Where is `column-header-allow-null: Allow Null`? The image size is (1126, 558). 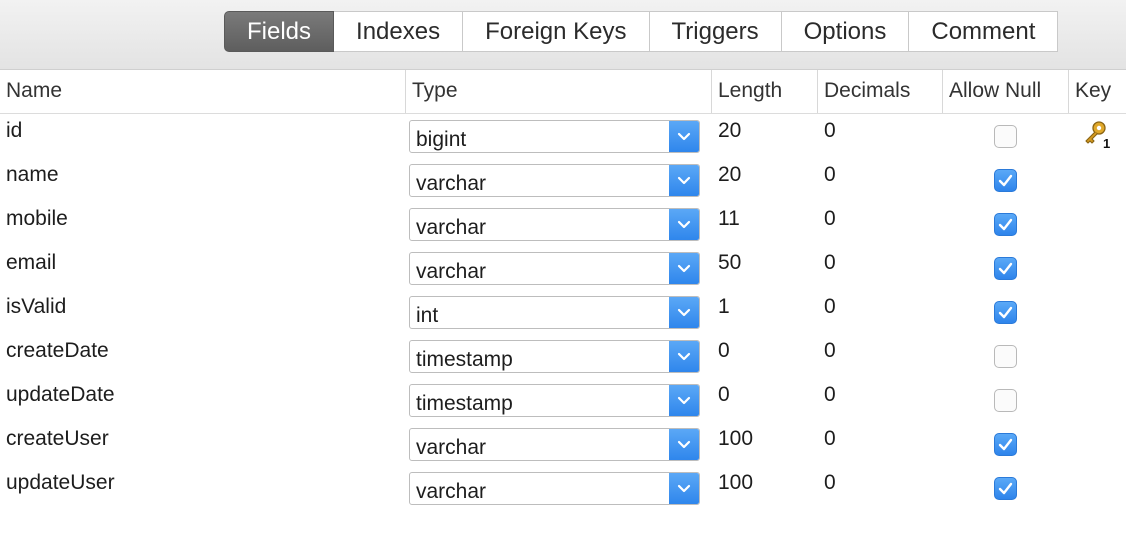
column-header-allow-null: Allow Null is located at coordinates (1005, 91).